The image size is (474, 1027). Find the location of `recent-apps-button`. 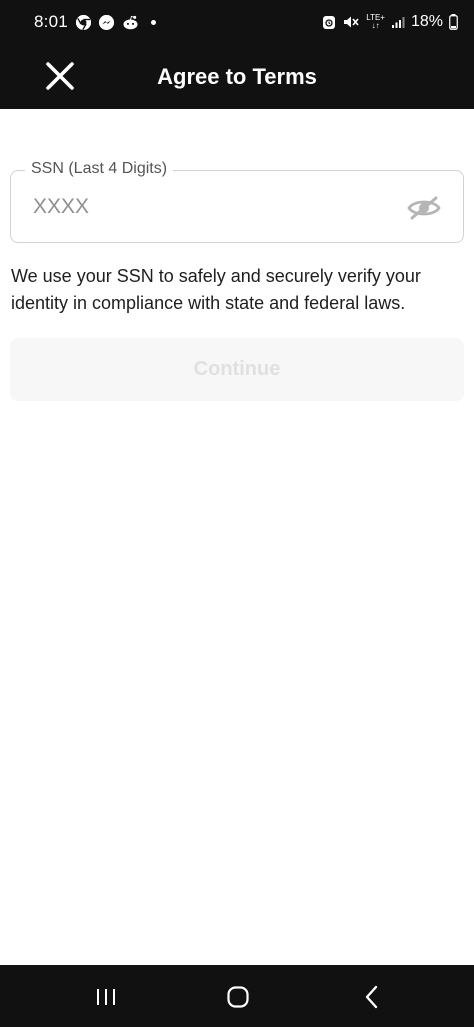

recent-apps-button is located at coordinates (106, 997).